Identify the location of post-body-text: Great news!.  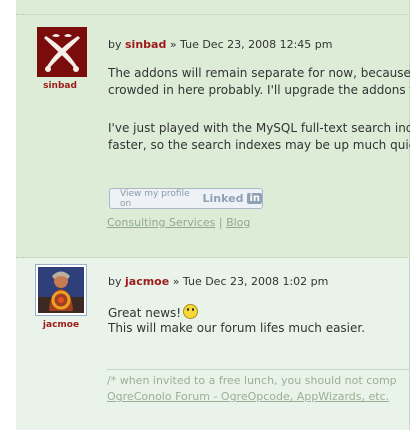
(145, 313).